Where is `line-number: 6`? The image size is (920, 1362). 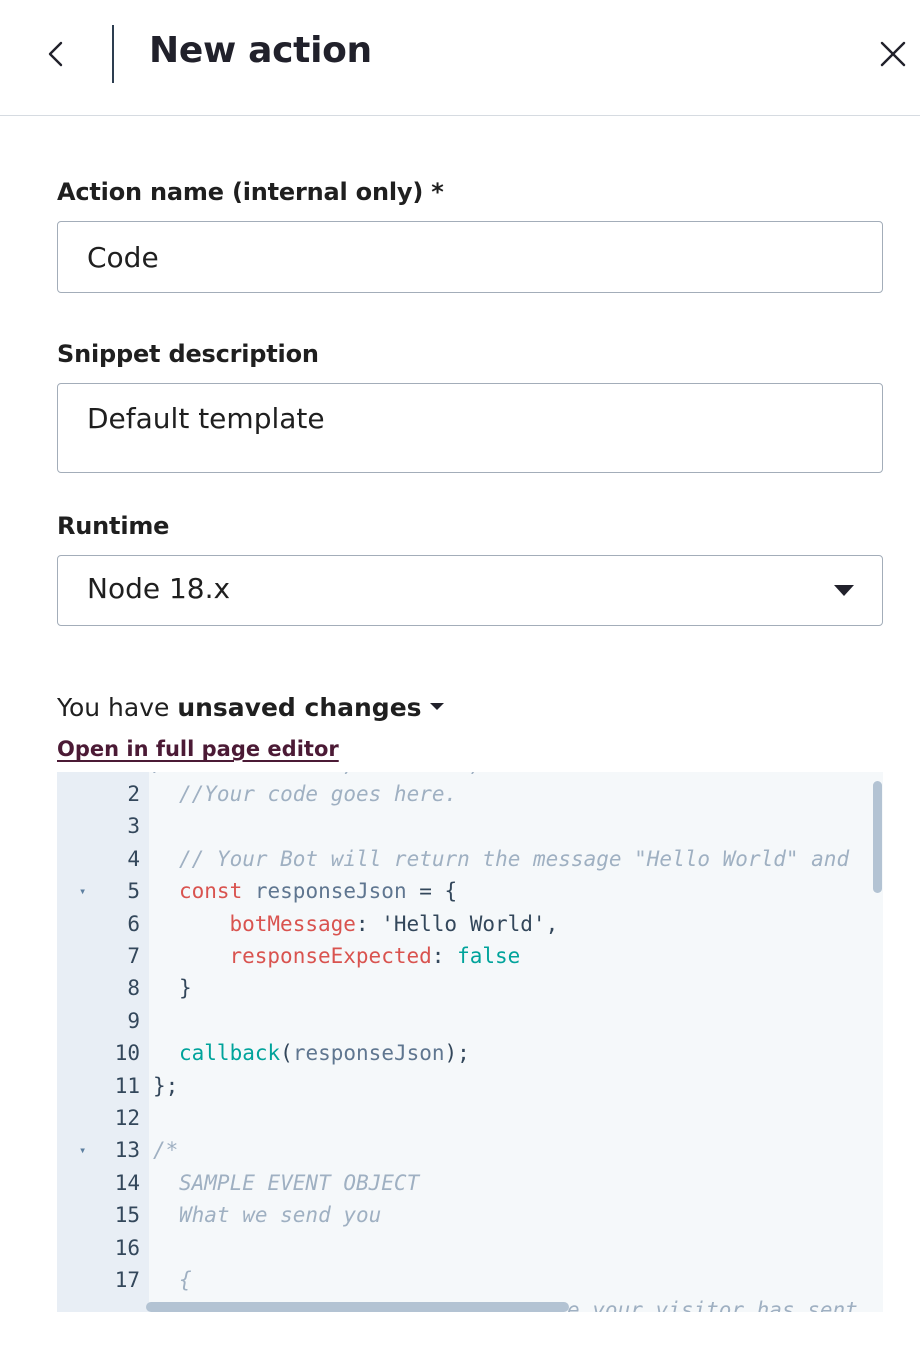 line-number: 6 is located at coordinates (133, 923).